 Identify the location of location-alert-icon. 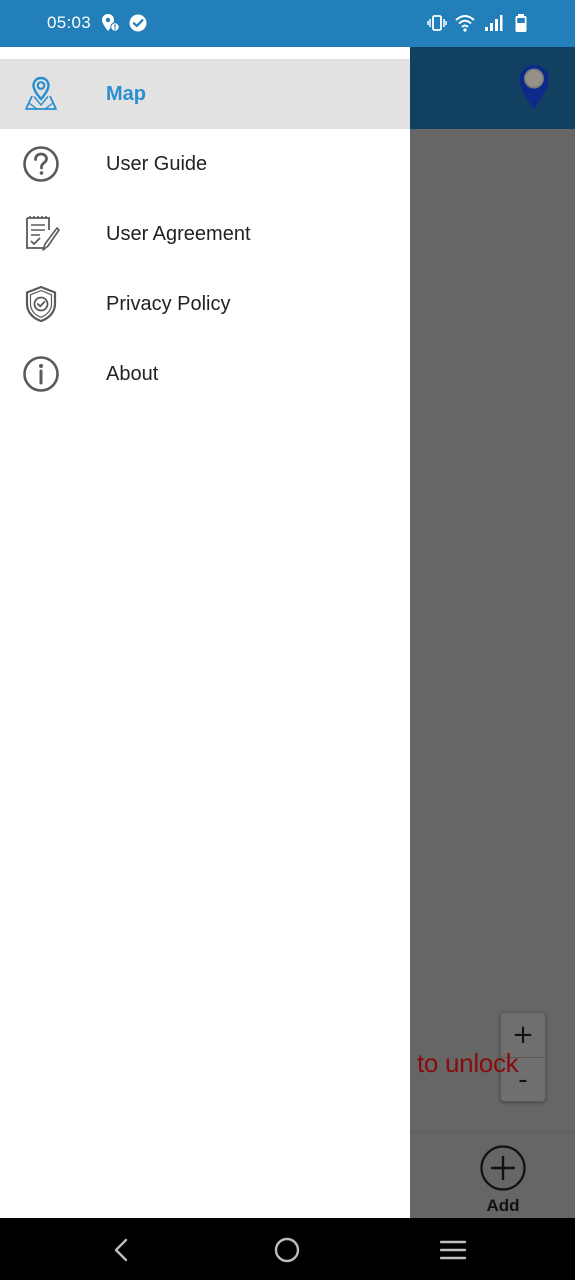
(111, 23).